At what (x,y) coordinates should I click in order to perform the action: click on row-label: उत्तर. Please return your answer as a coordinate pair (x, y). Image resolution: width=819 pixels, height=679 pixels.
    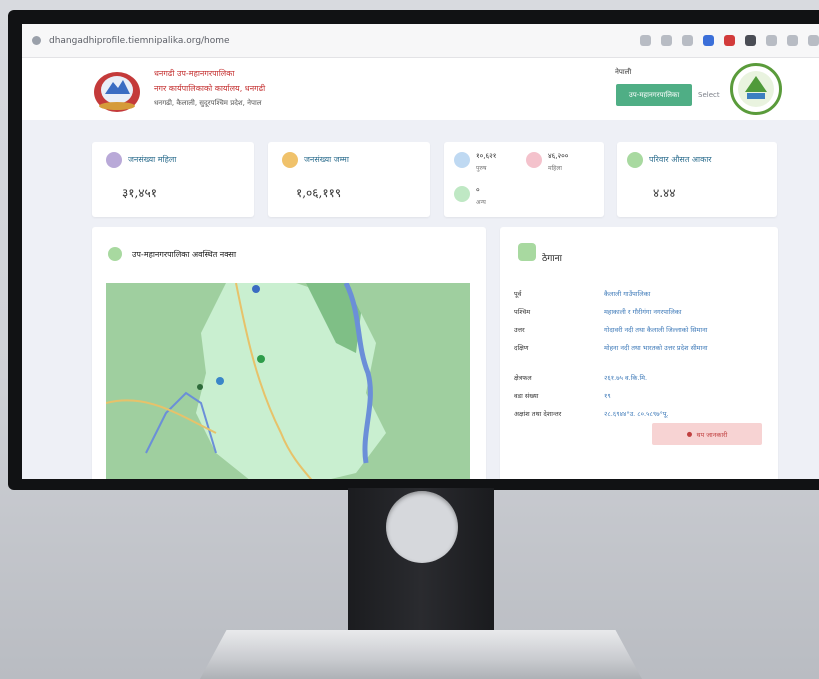
    Looking at the image, I should click on (519, 330).